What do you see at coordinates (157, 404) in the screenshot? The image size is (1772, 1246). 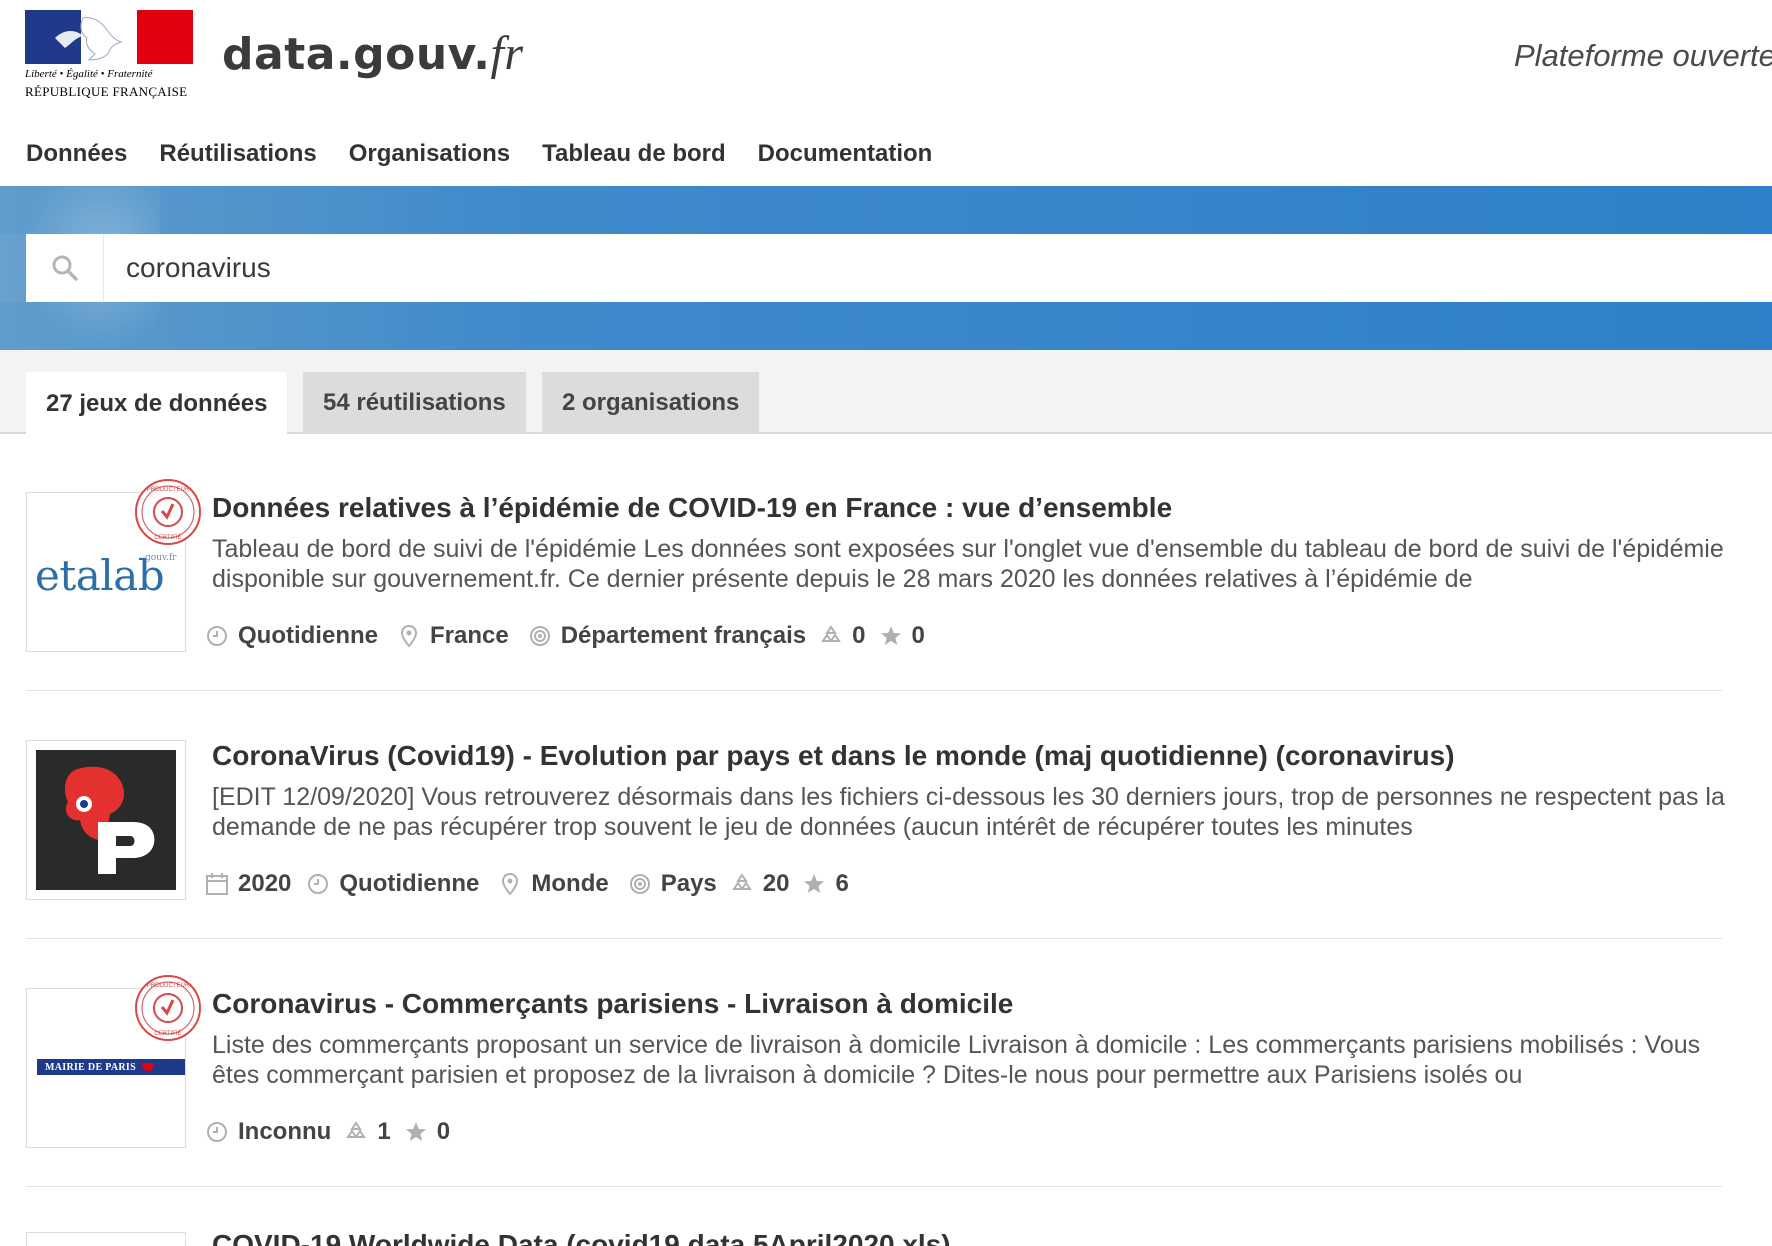 I see `tab-datasets: 27 jeux de données` at bounding box center [157, 404].